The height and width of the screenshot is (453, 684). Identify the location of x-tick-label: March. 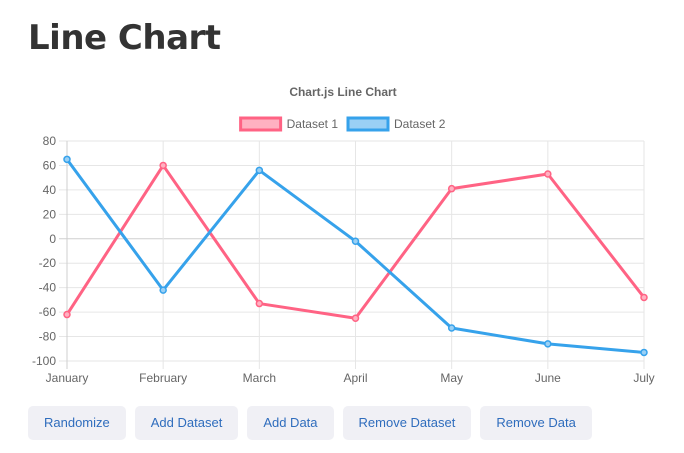
(259, 378).